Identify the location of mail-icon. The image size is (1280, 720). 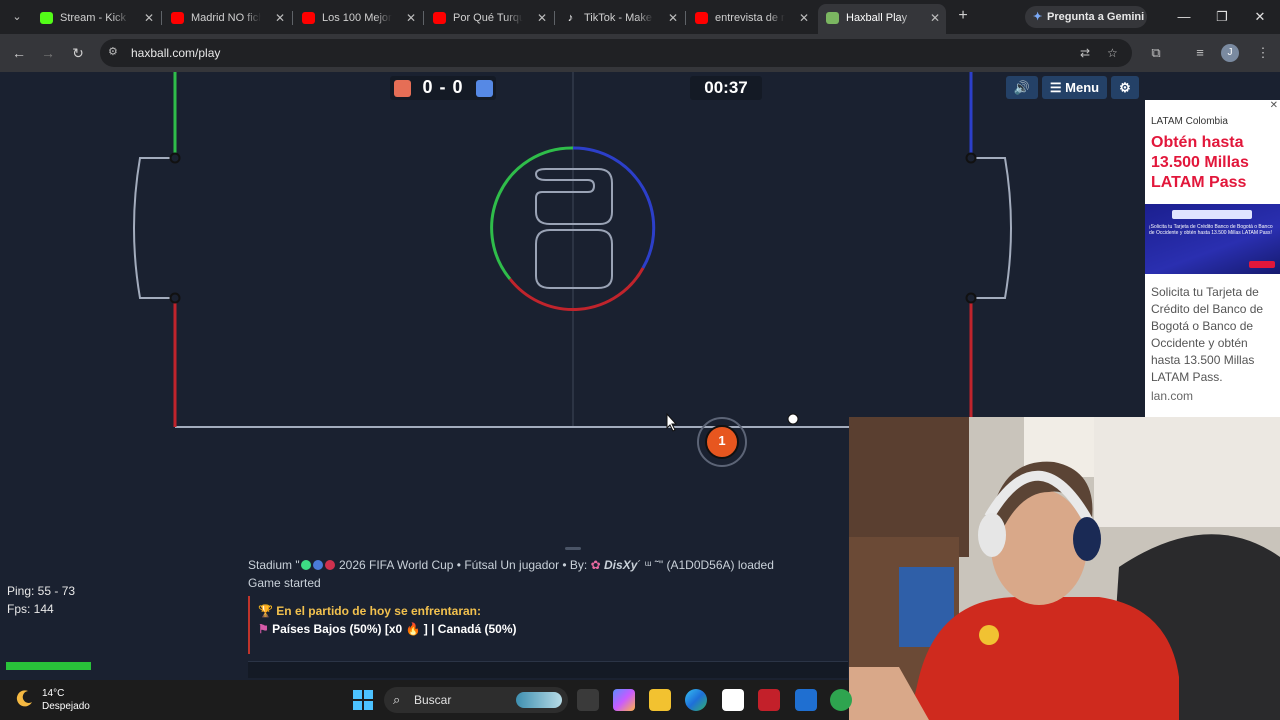
(806, 700).